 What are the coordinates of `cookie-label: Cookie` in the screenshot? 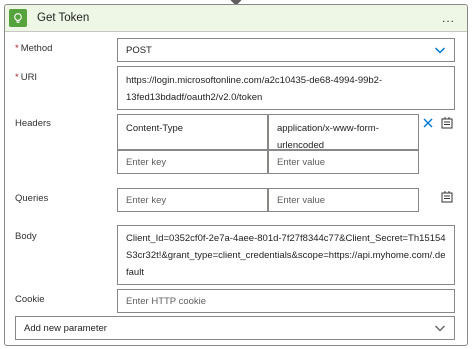 It's located at (30, 299).